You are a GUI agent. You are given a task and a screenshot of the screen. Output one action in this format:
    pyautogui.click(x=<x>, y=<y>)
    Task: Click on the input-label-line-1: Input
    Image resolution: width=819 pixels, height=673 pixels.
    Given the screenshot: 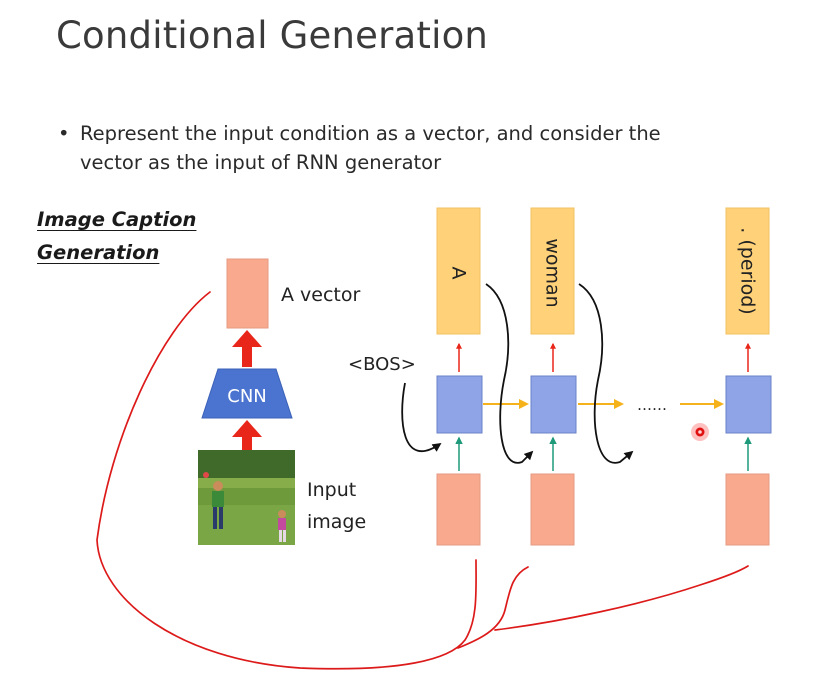 What is the action you would take?
    pyautogui.click(x=331, y=490)
    